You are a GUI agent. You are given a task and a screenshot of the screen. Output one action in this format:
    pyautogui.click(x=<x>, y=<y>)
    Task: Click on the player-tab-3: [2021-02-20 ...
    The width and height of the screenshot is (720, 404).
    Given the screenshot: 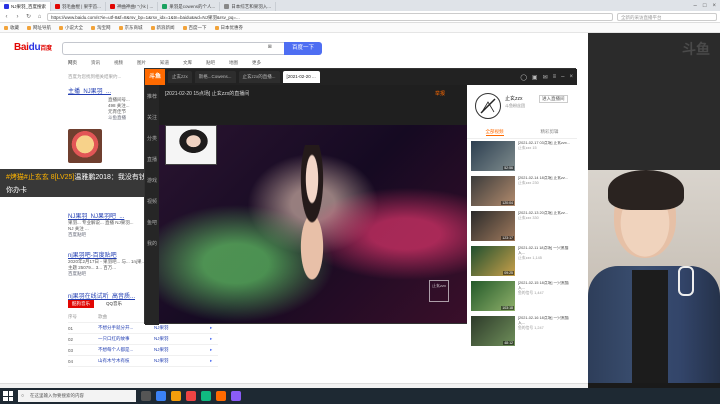 What is the action you would take?
    pyautogui.click(x=301, y=77)
    